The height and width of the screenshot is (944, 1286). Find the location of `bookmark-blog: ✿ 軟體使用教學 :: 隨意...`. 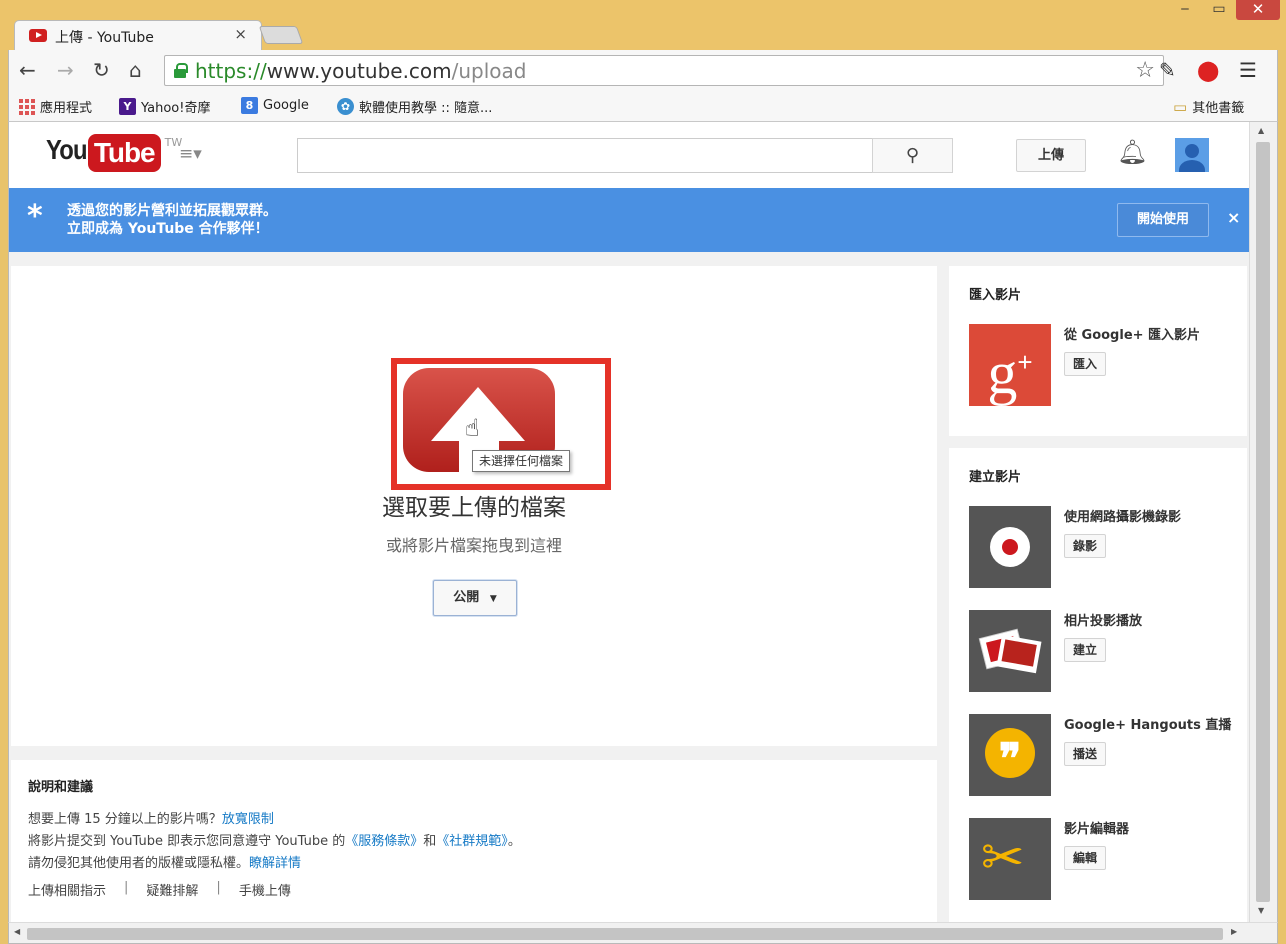

bookmark-blog: ✿ 軟體使用教學 :: 隨意... is located at coordinates (414, 106).